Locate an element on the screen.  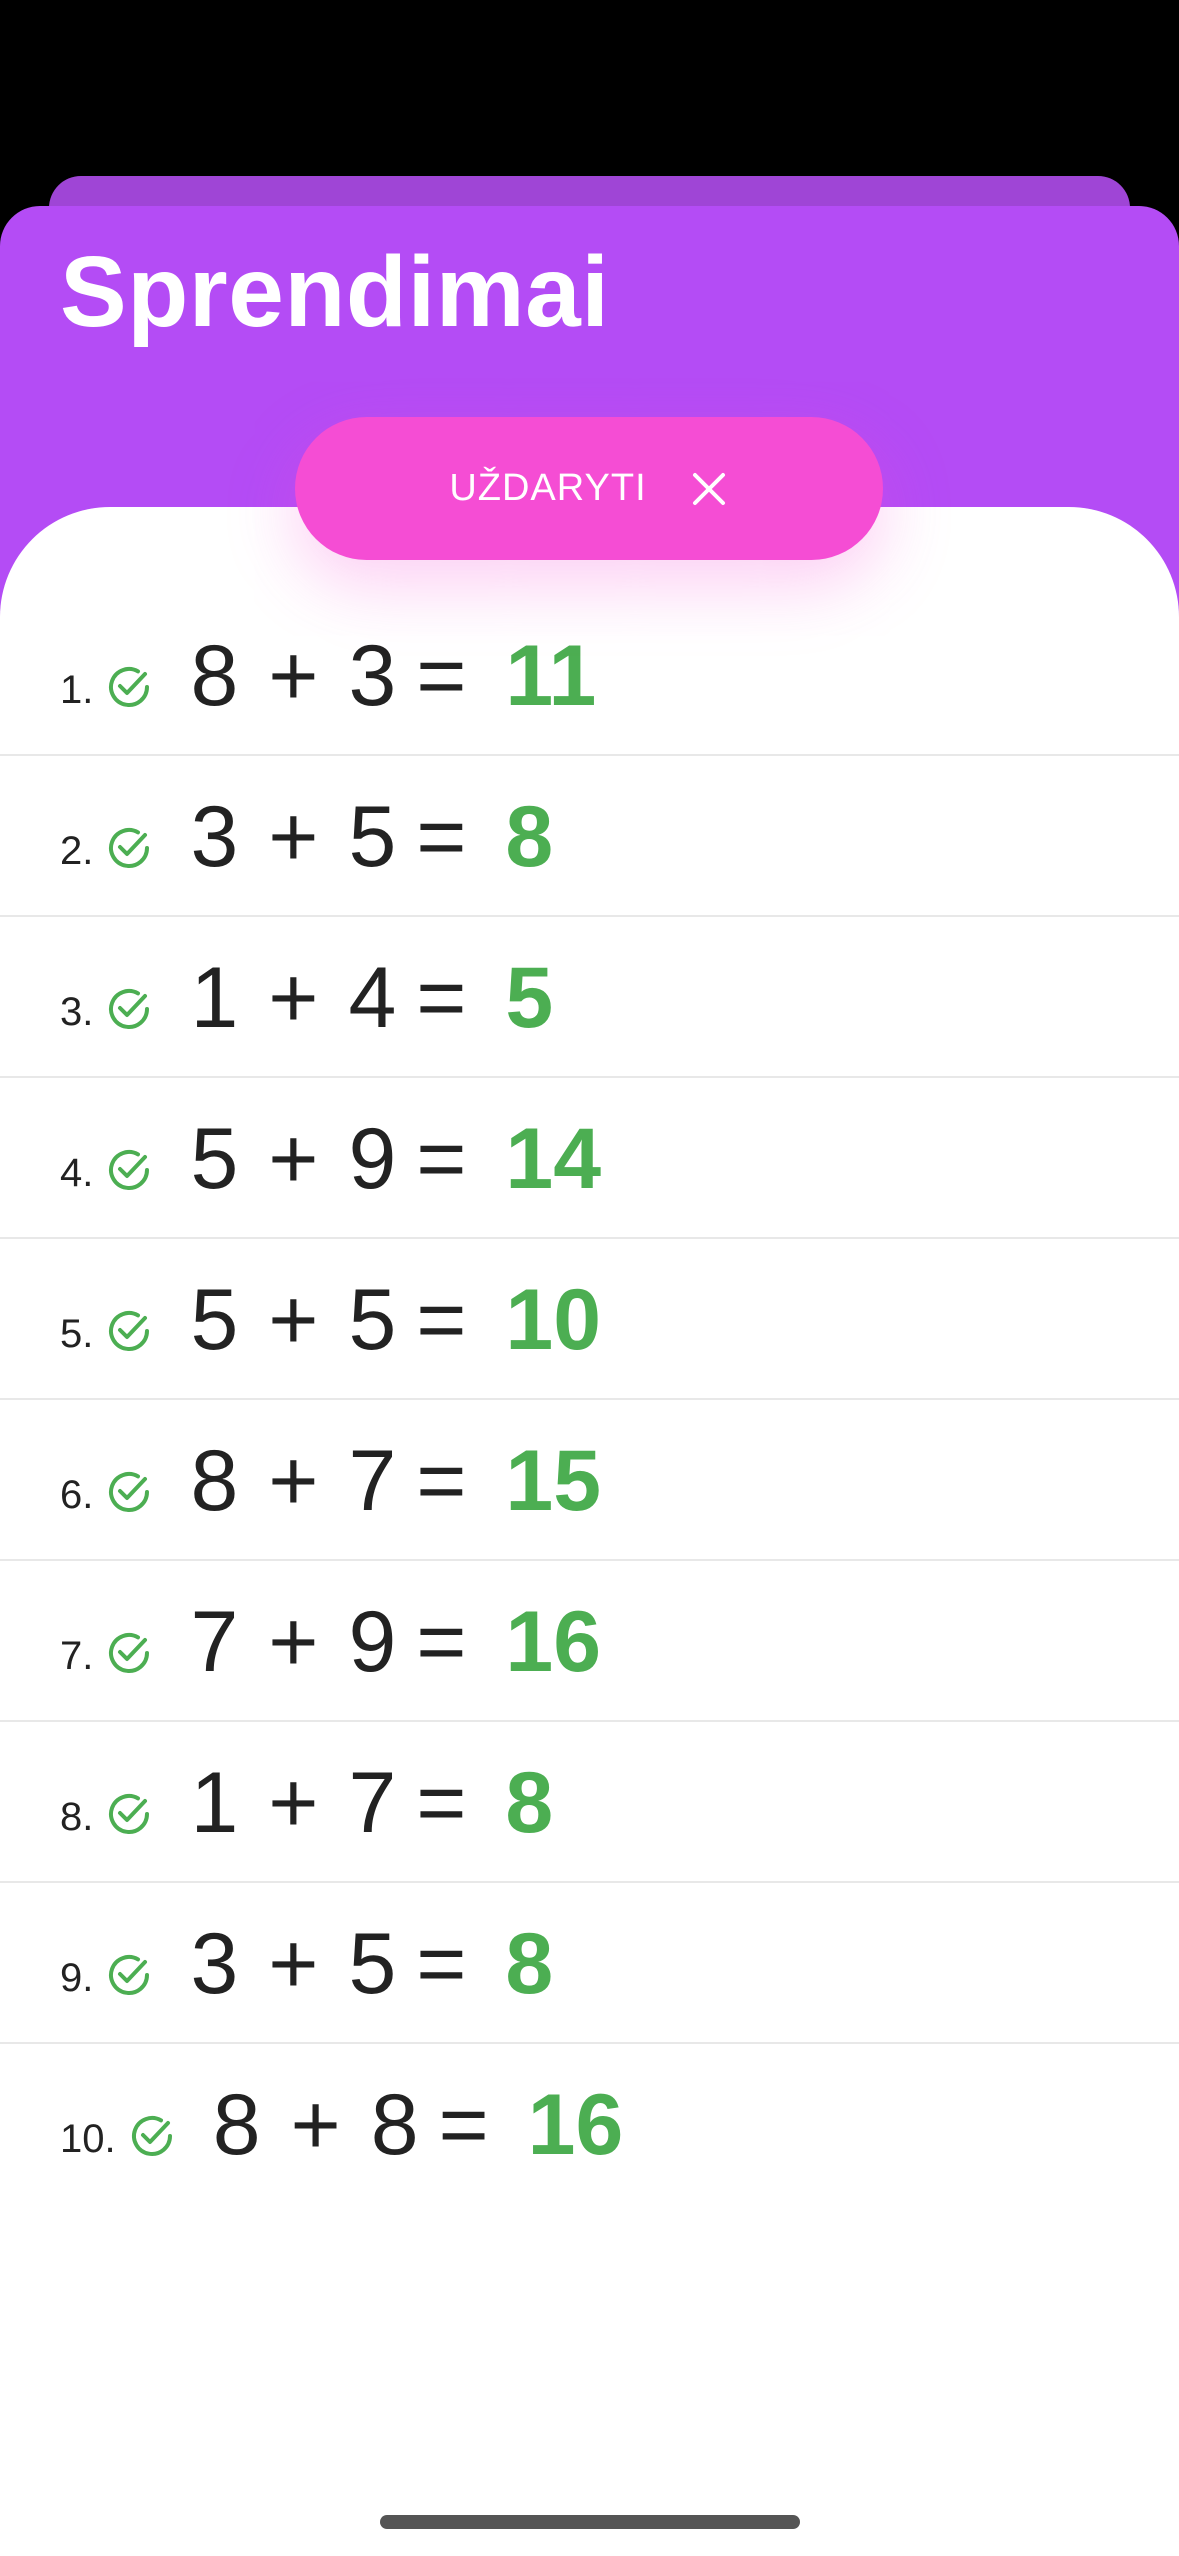
home-indicator is located at coordinates (590, 2522).